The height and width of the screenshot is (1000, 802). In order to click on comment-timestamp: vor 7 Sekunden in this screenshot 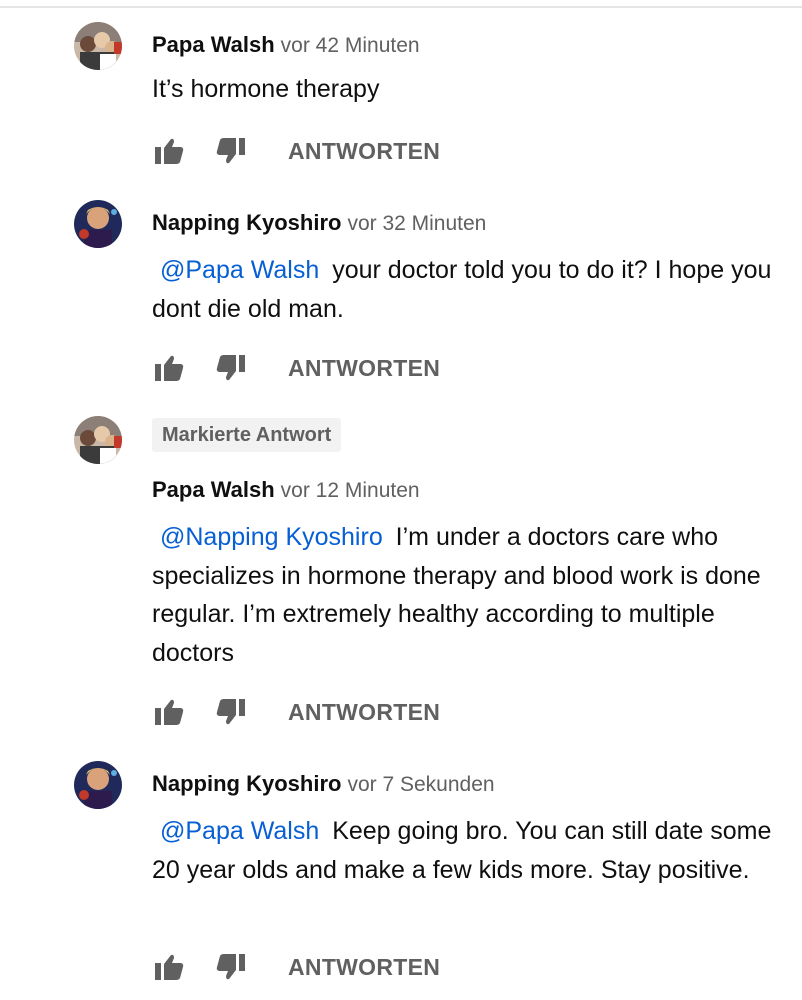, I will do `click(420, 784)`.